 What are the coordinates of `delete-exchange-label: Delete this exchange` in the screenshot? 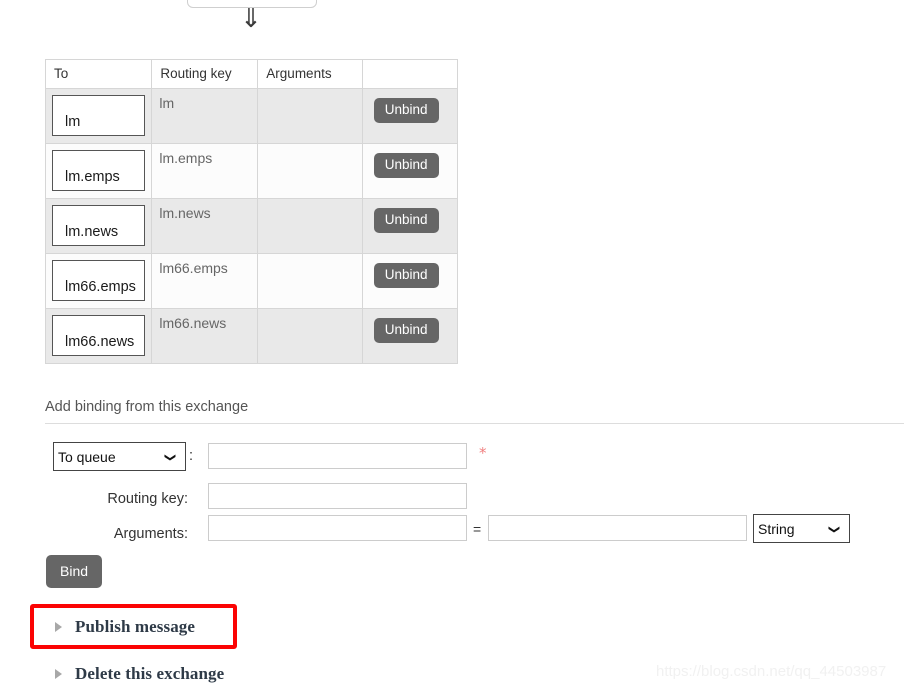 It's located at (150, 673).